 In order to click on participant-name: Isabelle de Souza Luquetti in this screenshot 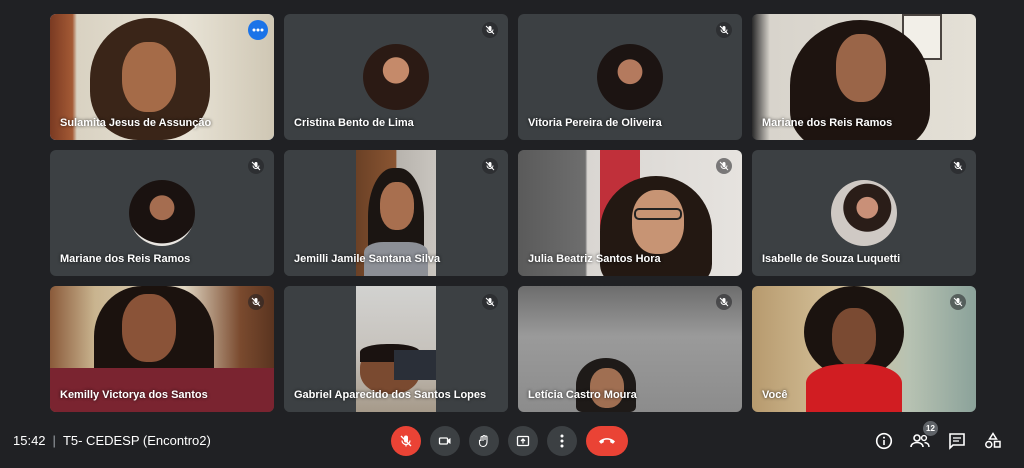, I will do `click(831, 259)`.